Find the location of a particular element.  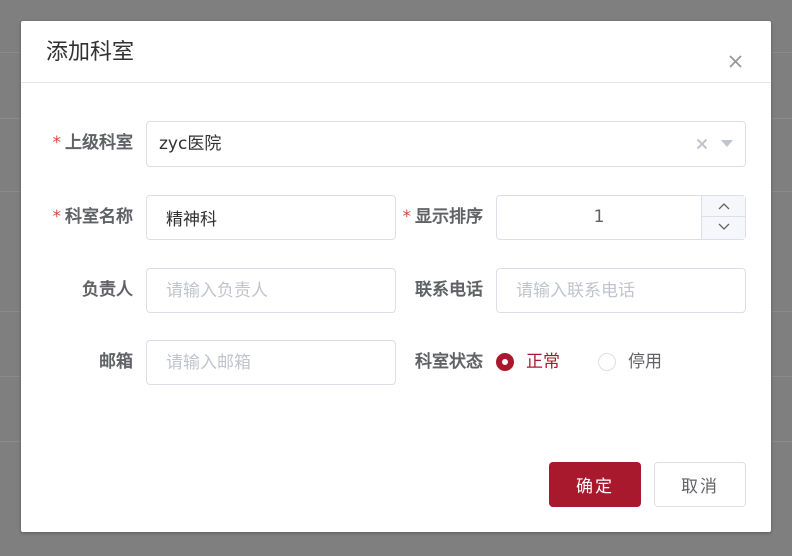

parent-dept-select: zyc医院 is located at coordinates (446, 144).